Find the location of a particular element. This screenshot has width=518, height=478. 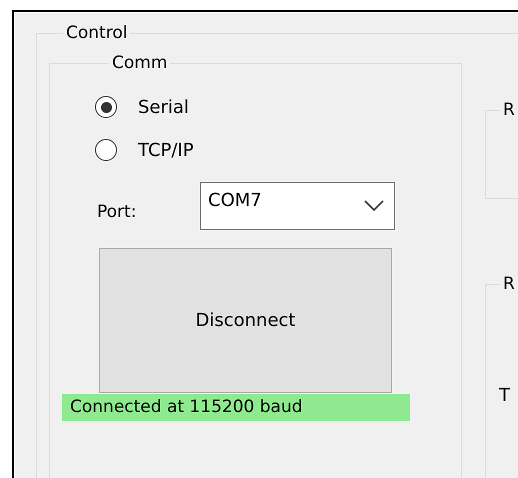

port-dropdown: COM7 is located at coordinates (297, 206).